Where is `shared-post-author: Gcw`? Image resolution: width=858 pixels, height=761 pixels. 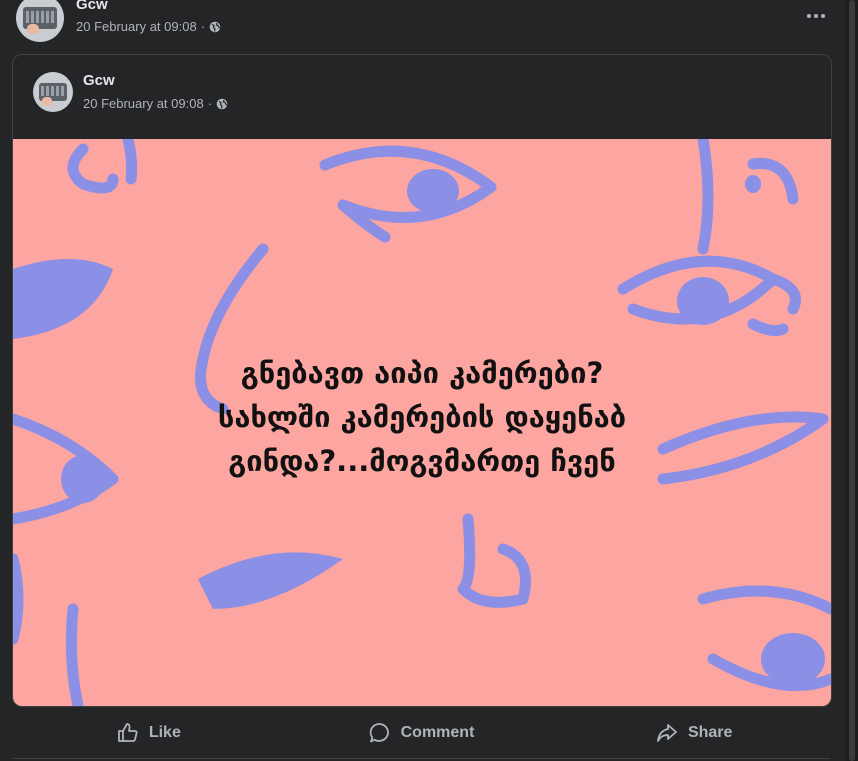 shared-post-author: Gcw is located at coordinates (99, 80).